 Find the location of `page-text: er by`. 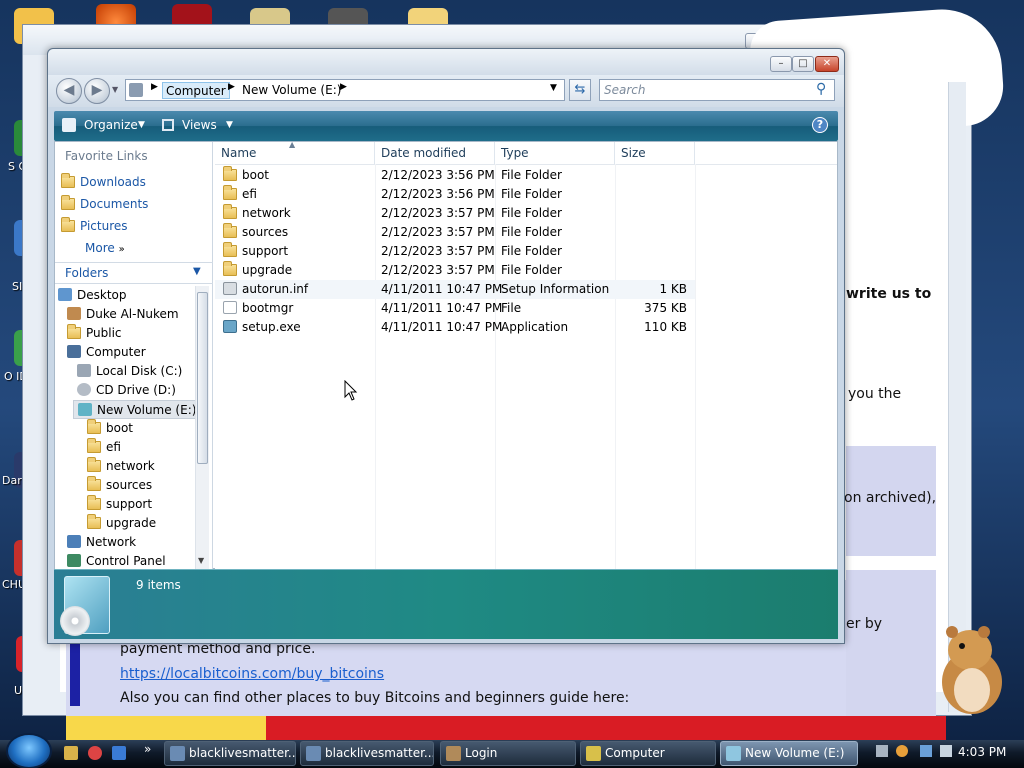

page-text: er by is located at coordinates (864, 624).